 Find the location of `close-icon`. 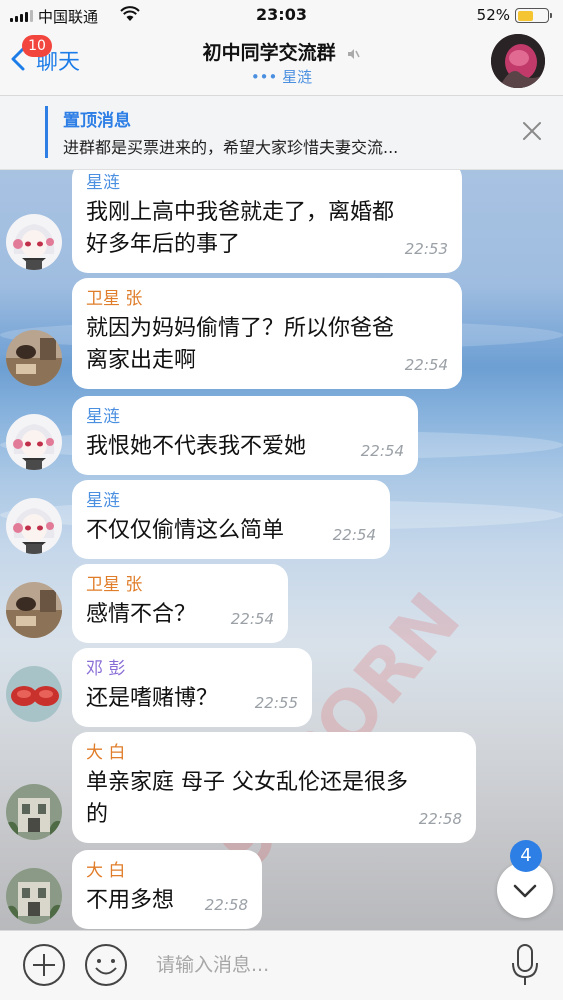

close-icon is located at coordinates (532, 131).